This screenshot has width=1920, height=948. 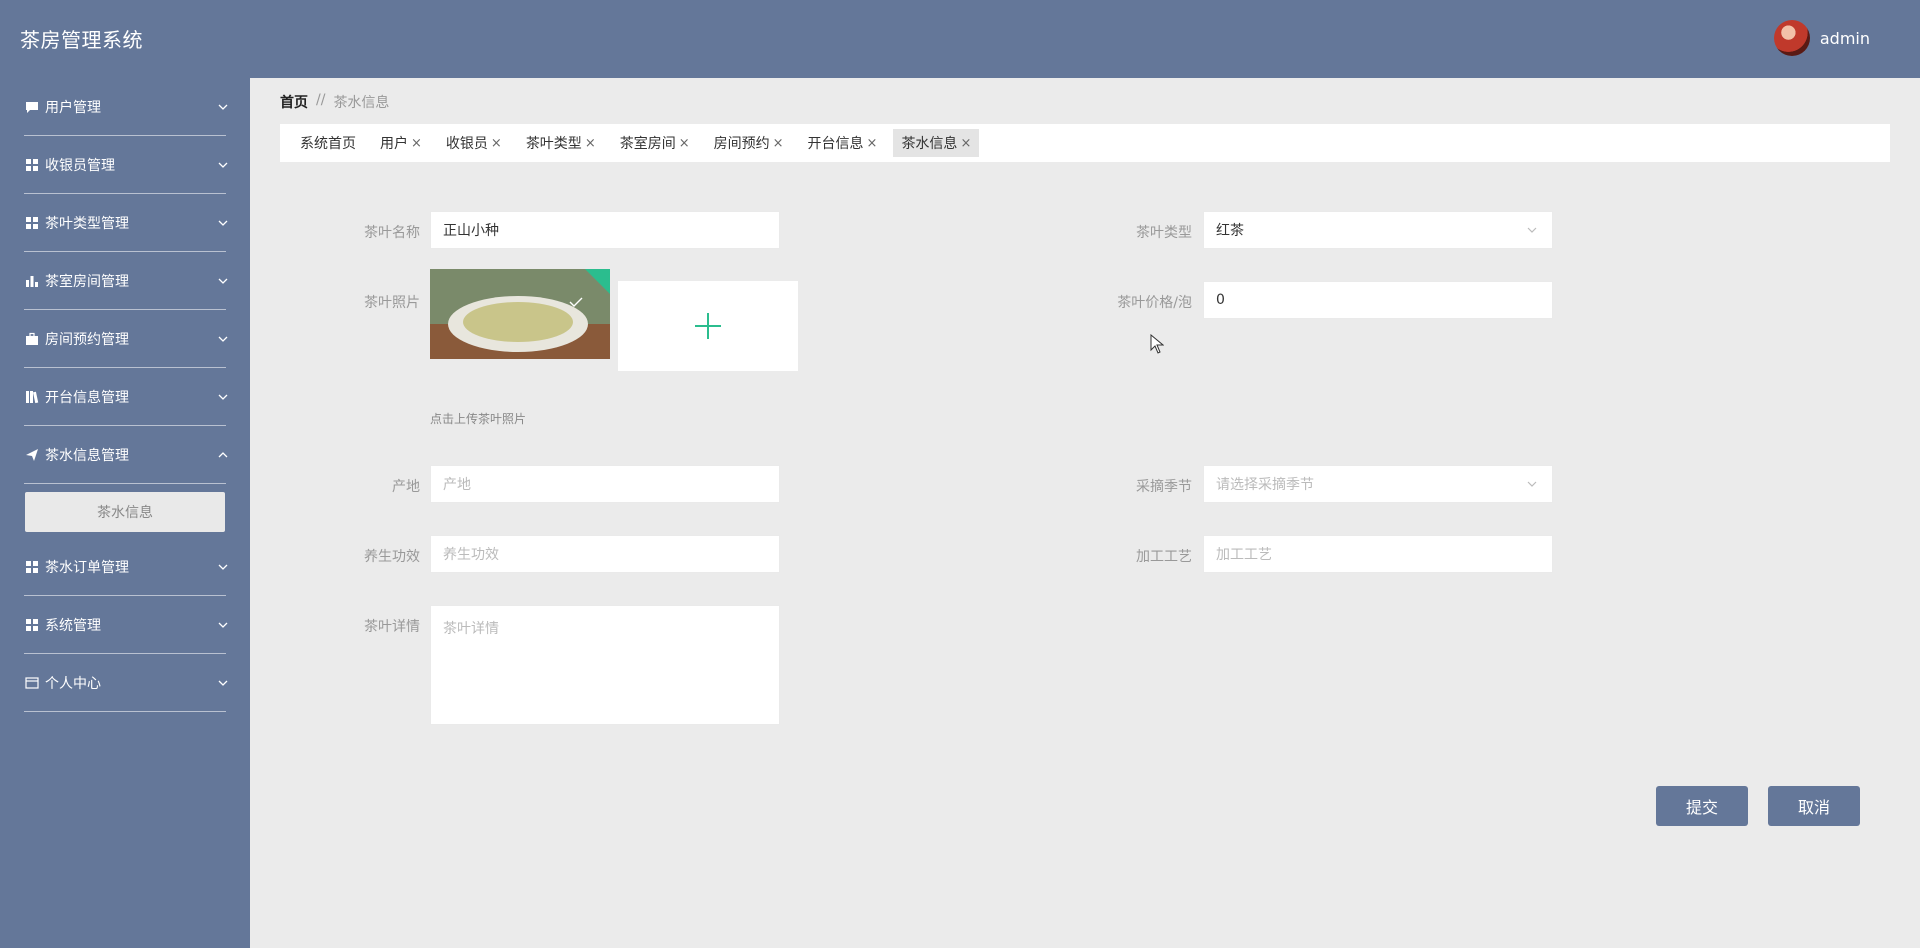 I want to click on sidebar-item-label: 开台信息管理, so click(x=87, y=398).